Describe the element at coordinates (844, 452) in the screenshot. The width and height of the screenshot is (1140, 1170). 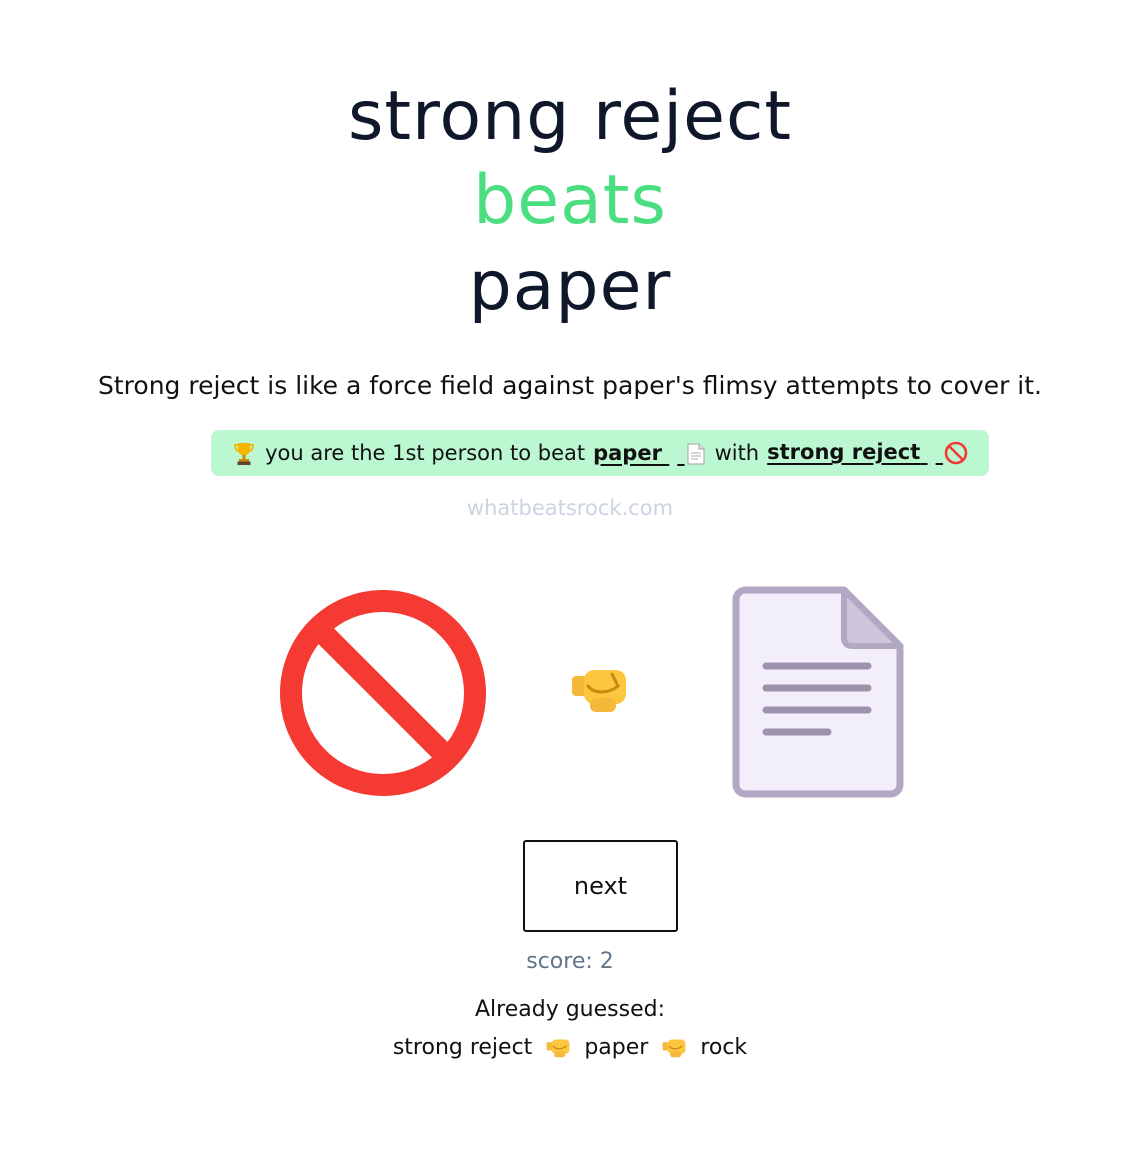
I see `winner-item-label: strong reject` at that location.